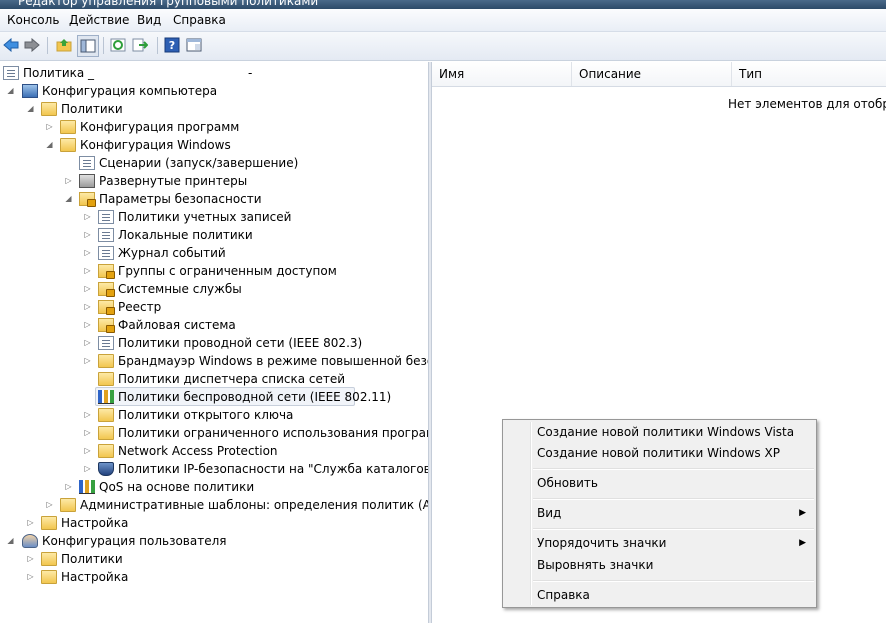 The image size is (886, 623). I want to click on tree-item-local-policies: ▷ Локальные политики, so click(214, 235).